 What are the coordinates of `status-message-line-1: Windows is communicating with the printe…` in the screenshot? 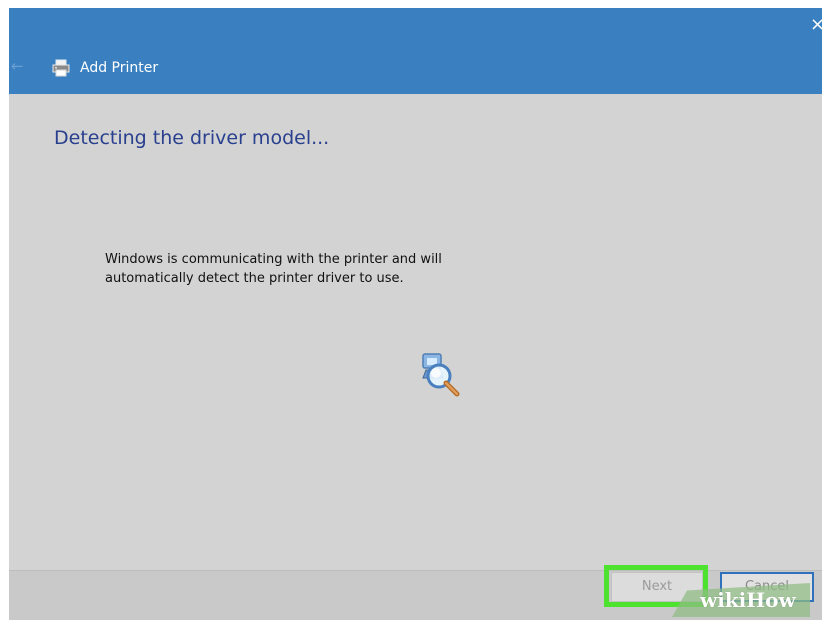 It's located at (273, 259).